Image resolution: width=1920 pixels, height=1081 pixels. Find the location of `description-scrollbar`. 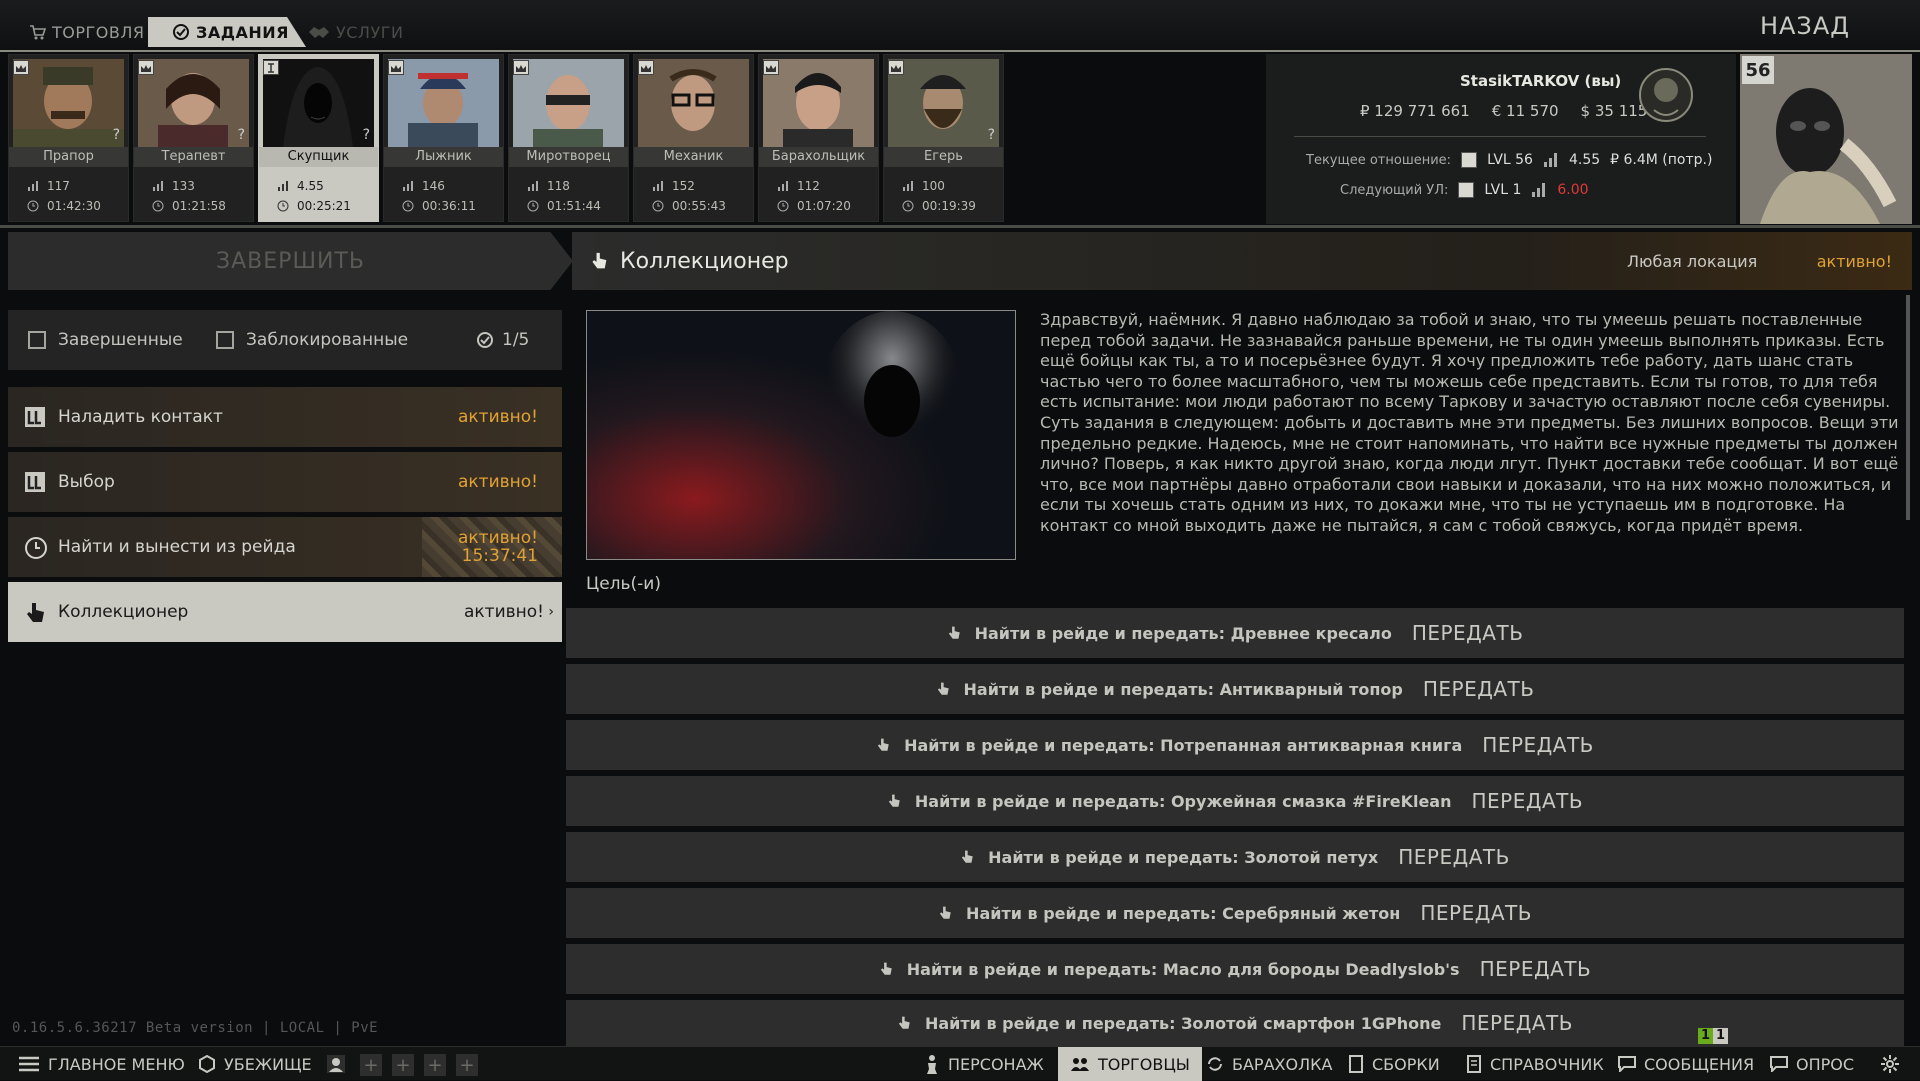

description-scrollbar is located at coordinates (1908, 407).